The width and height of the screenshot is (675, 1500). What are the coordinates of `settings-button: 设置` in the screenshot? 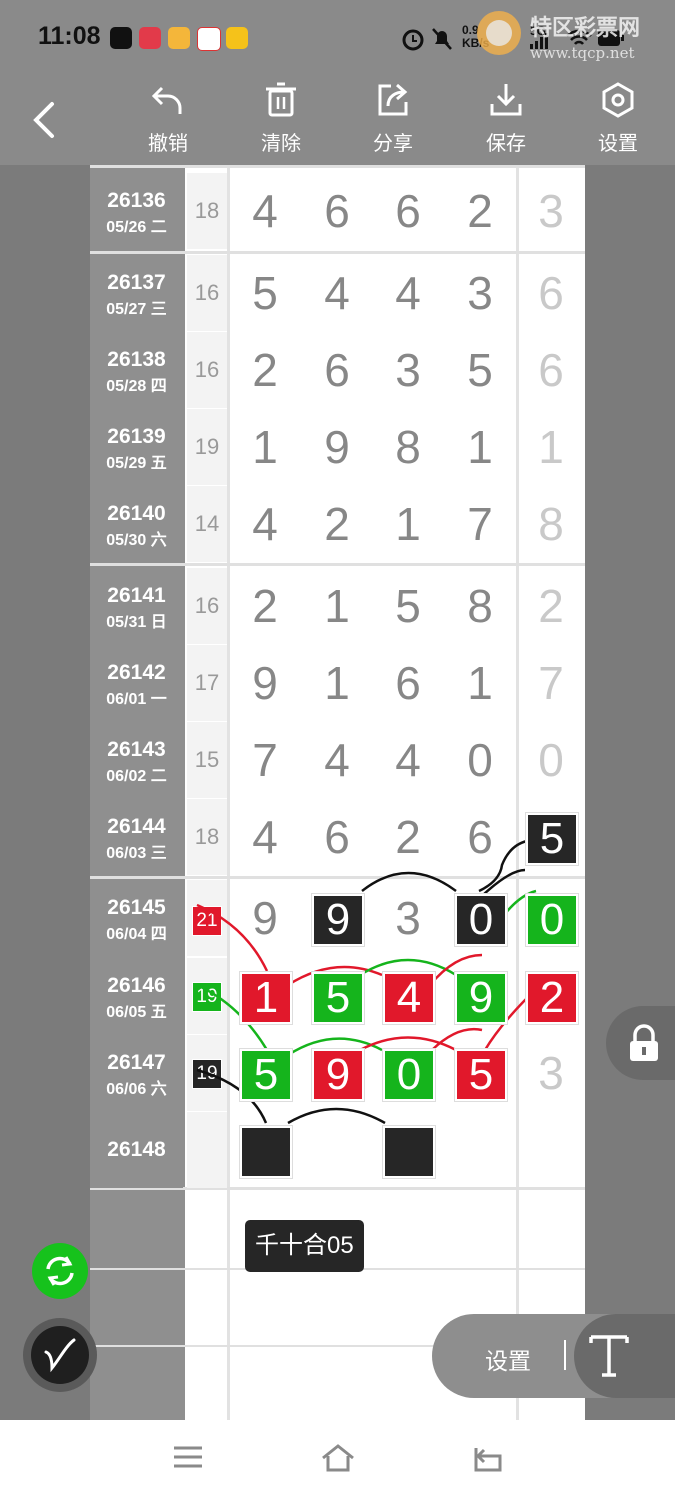 It's located at (618, 119).